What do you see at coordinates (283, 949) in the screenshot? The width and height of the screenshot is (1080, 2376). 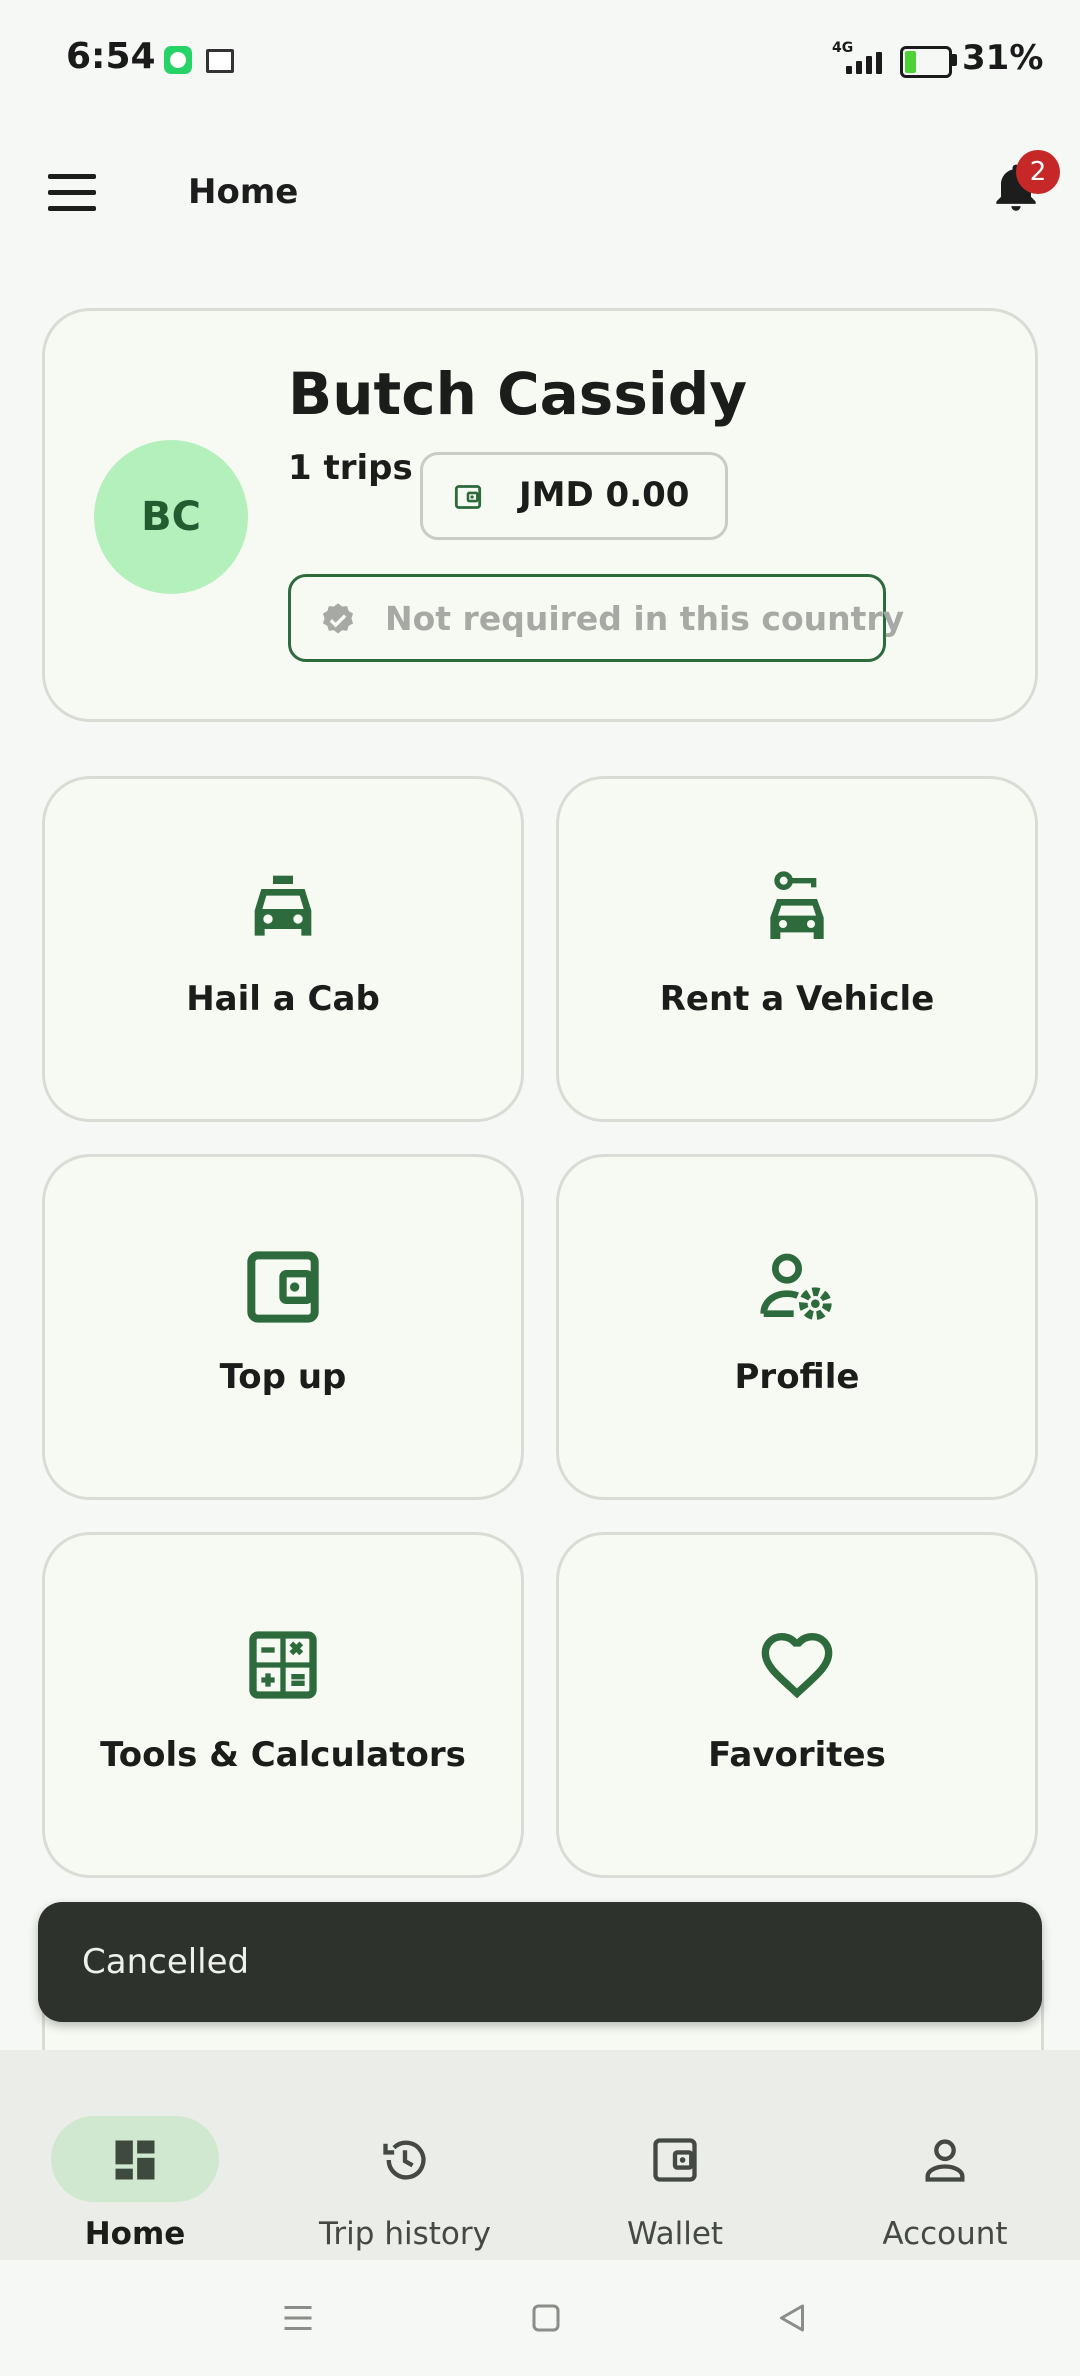 I see `hail-a-cab-tile: Hail a Cab` at bounding box center [283, 949].